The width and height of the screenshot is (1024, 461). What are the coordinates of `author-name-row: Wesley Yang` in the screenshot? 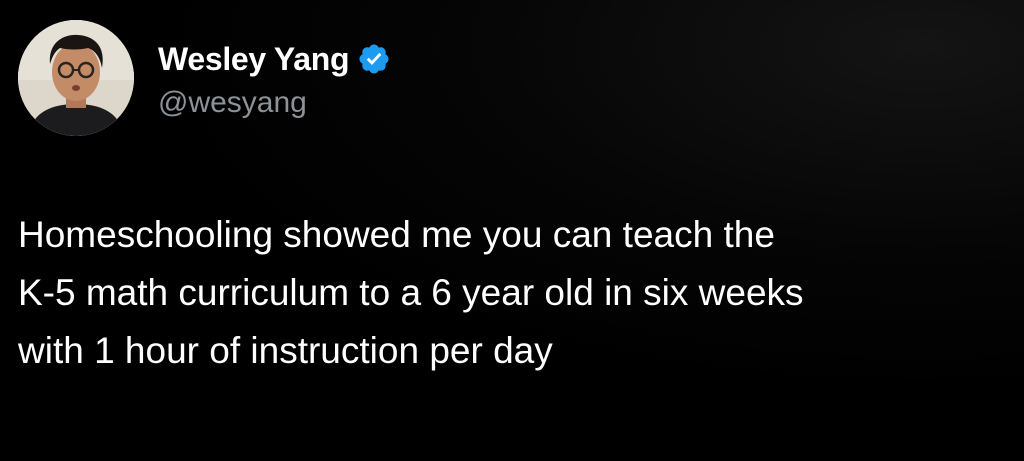 It's located at (274, 59).